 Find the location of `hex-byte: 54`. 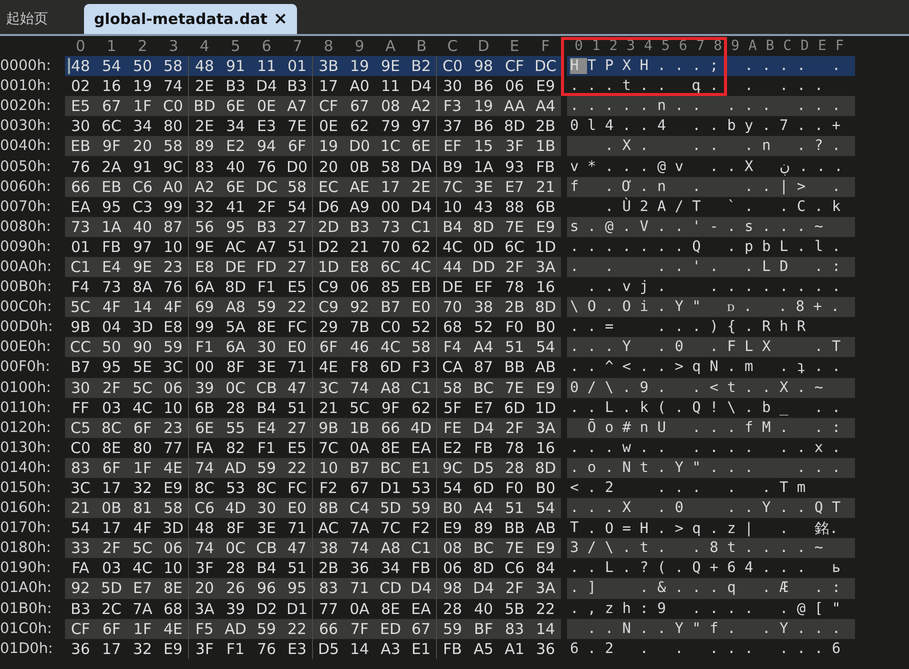

hex-byte: 54 is located at coordinates (112, 66).